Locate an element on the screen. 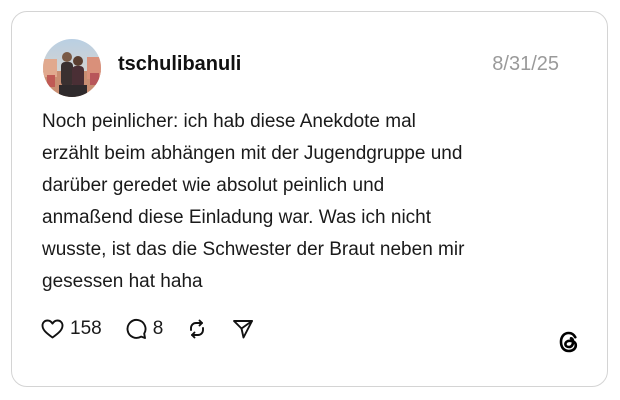  threads-logo-icon is located at coordinates (569, 342).